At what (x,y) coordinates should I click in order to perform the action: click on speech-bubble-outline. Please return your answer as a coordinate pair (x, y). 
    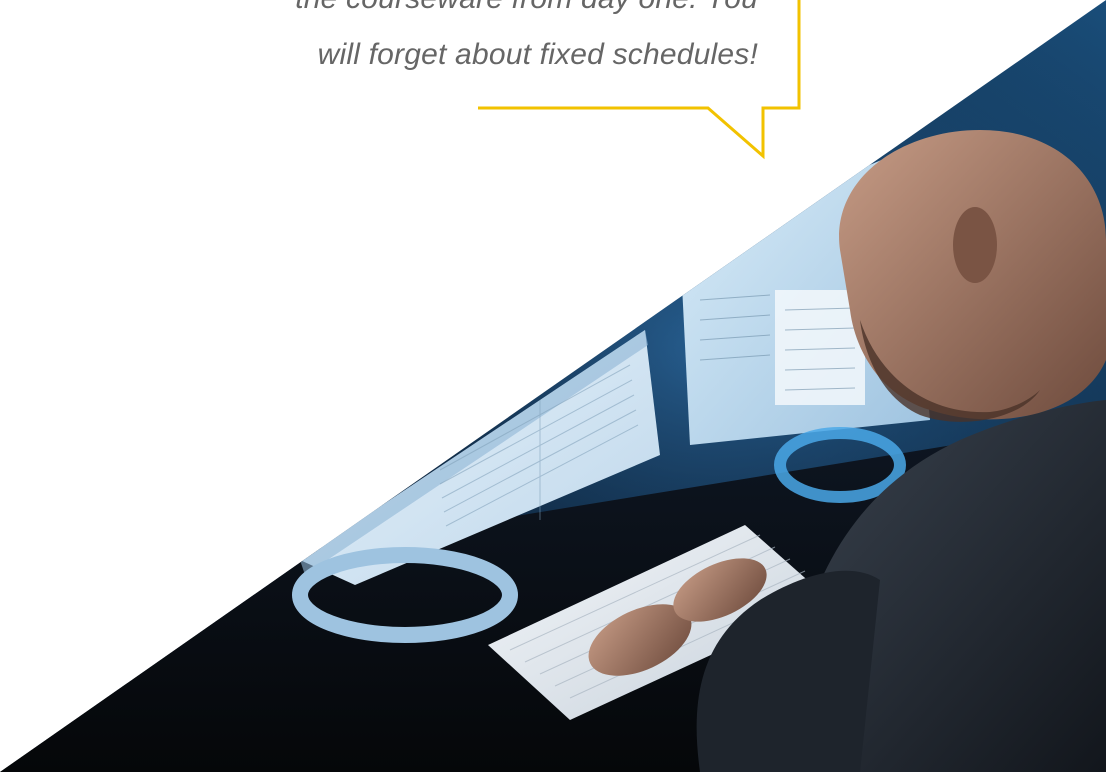
    Looking at the image, I should click on (639, 80).